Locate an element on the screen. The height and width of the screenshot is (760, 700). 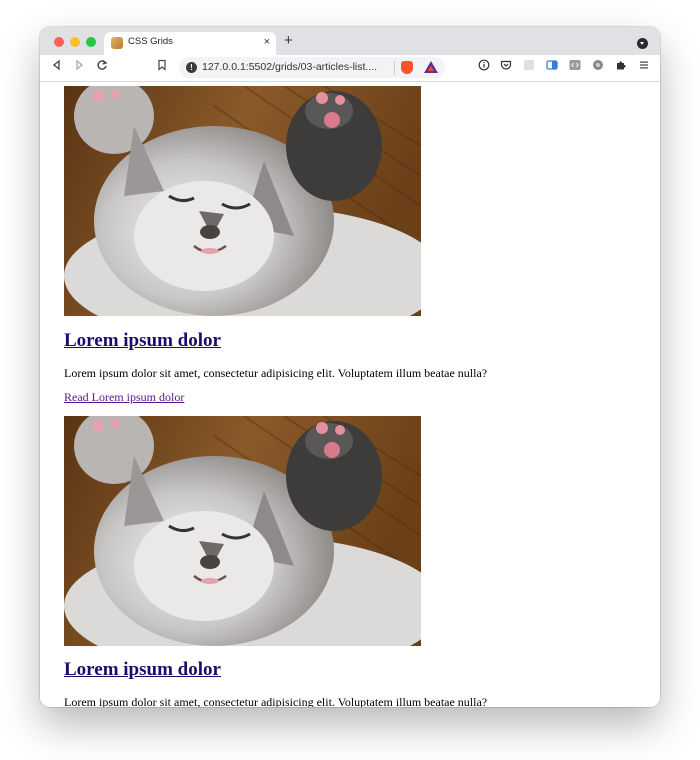
devtools-code-icon is located at coordinates (575, 67).